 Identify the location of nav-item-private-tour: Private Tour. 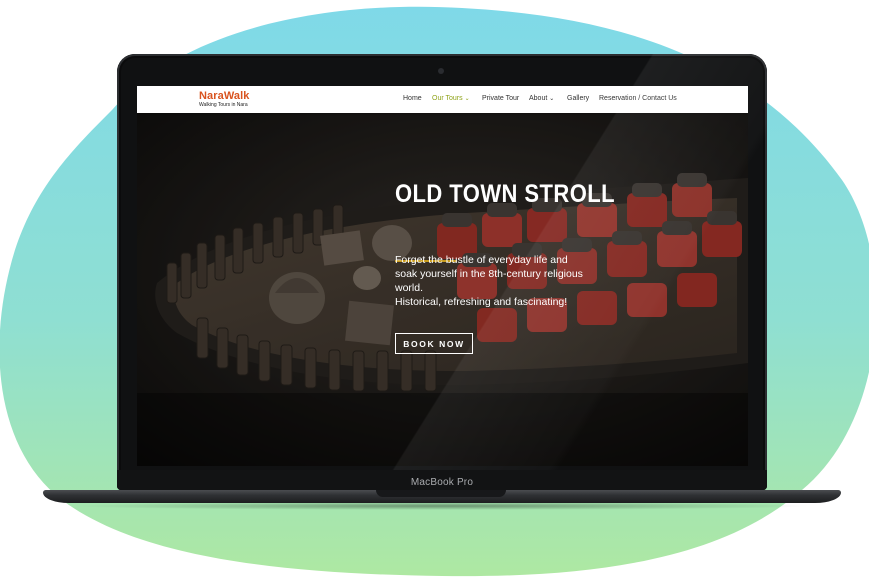
(500, 98).